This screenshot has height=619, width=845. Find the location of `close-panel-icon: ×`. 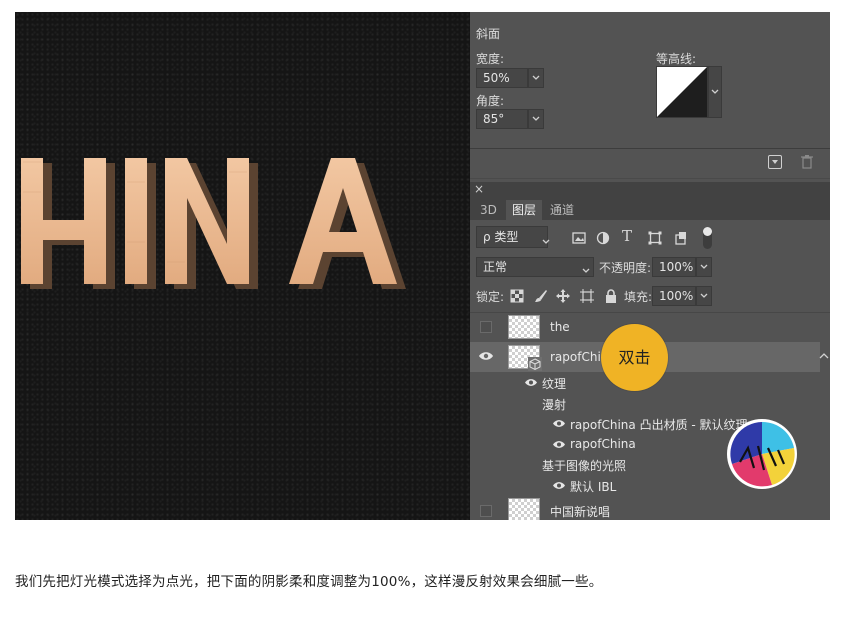

close-panel-icon: × is located at coordinates (479, 189).